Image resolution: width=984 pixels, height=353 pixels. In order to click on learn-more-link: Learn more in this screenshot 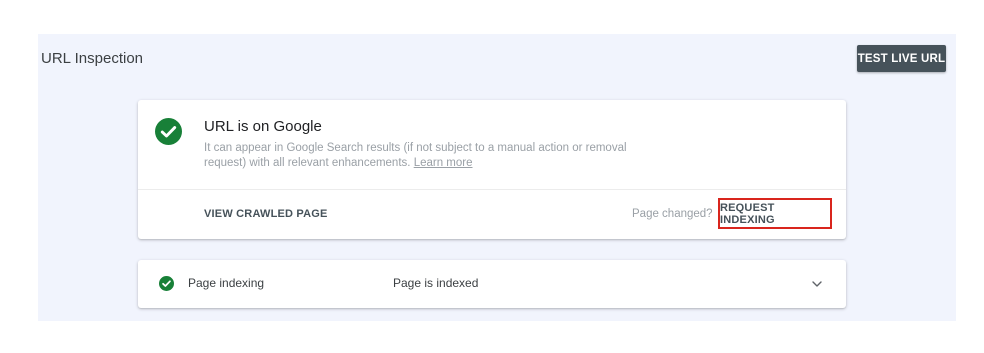, I will do `click(443, 163)`.